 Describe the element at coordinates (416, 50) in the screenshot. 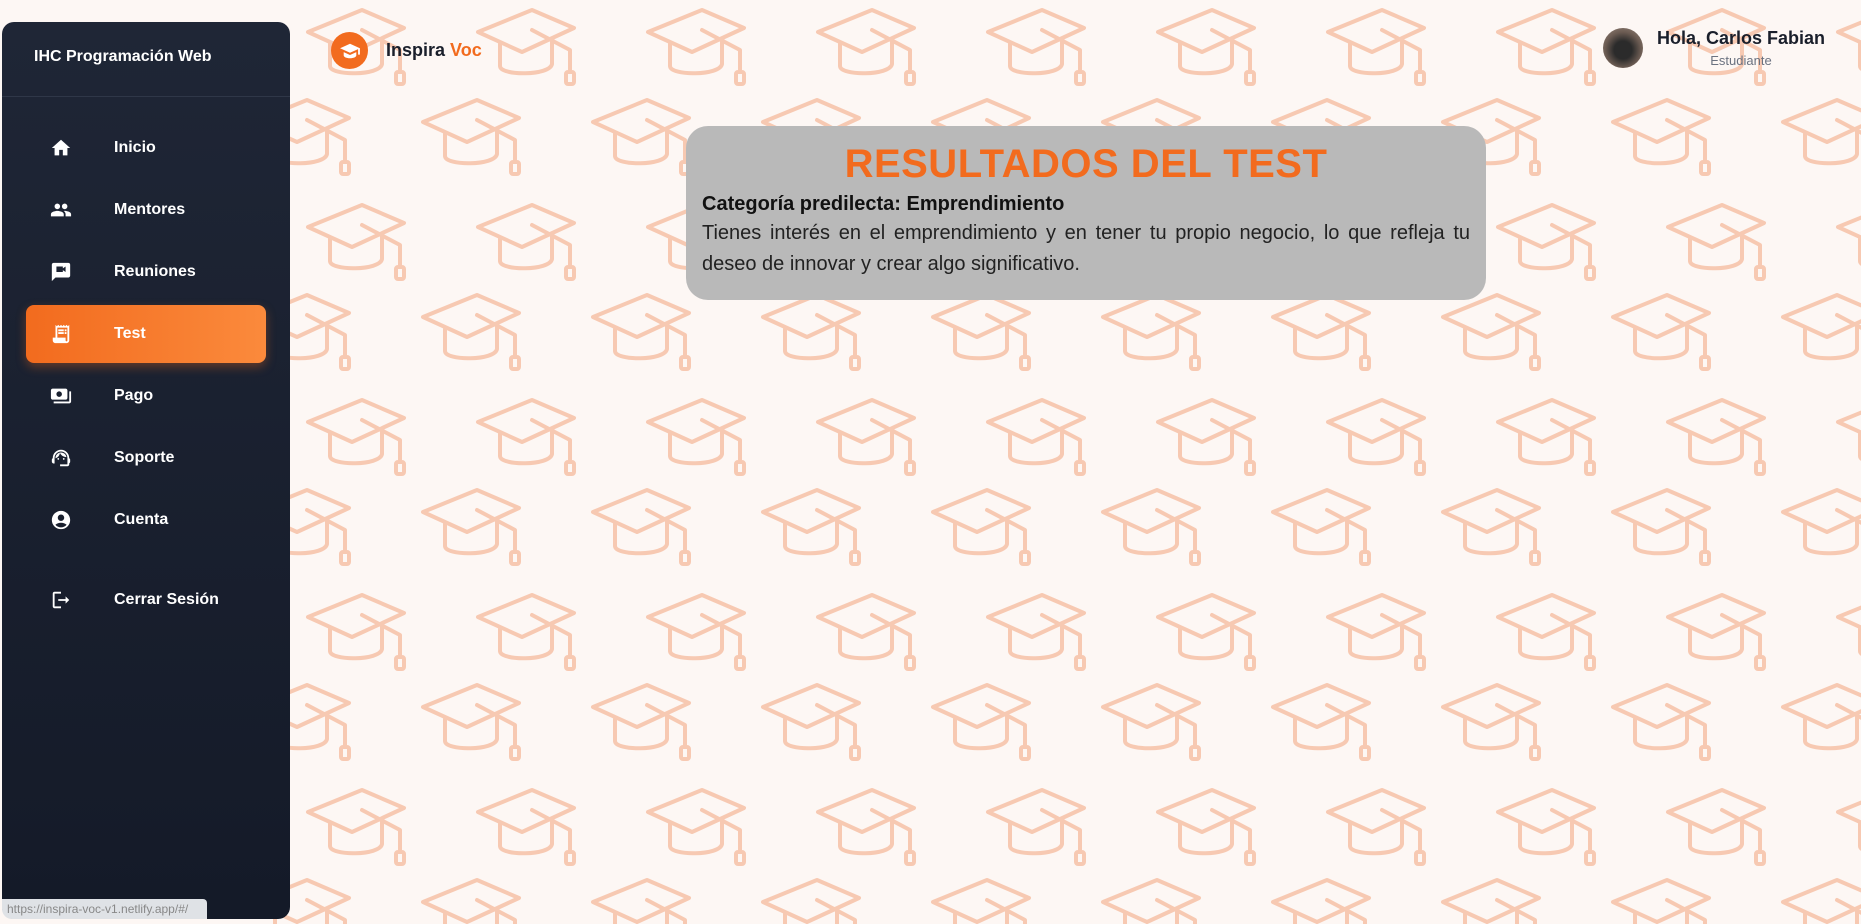

I see `logo-name: Inspira` at that location.